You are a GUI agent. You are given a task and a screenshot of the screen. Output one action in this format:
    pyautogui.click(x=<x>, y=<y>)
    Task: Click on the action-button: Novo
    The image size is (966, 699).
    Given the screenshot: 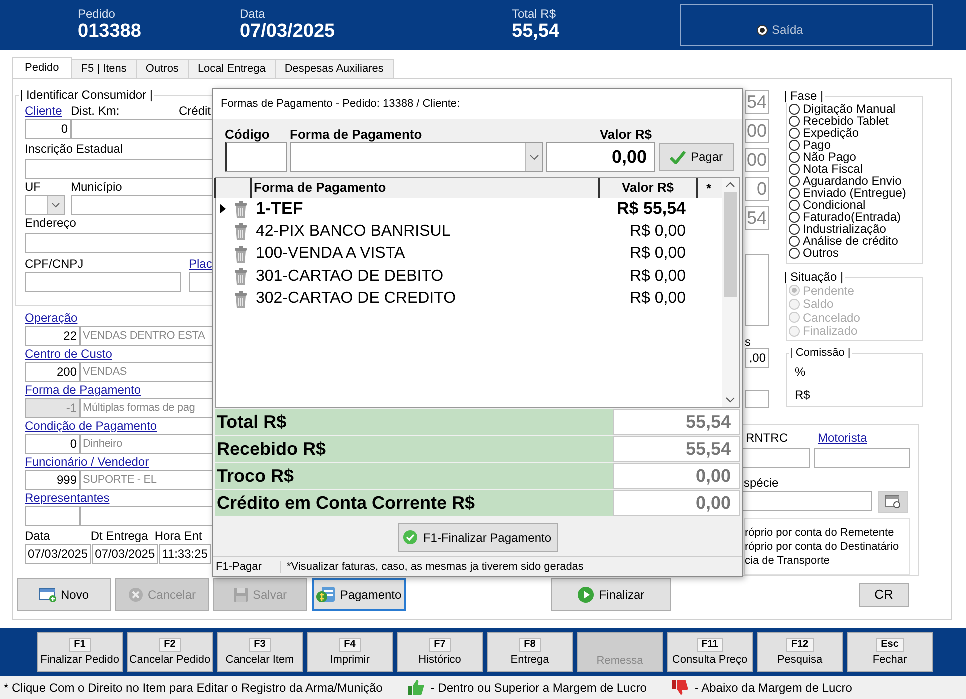 What is the action you would take?
    pyautogui.click(x=64, y=594)
    